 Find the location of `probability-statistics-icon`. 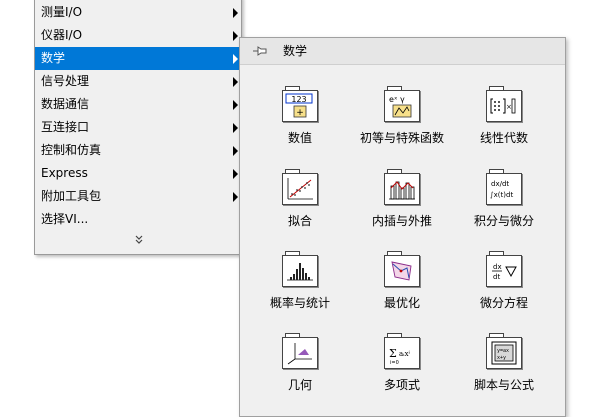

probability-statistics-icon is located at coordinates (300, 269).